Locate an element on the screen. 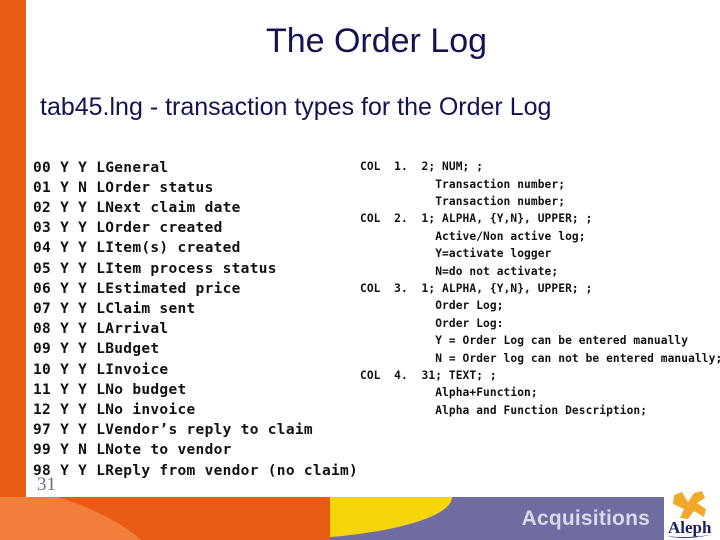 The width and height of the screenshot is (720, 540). page-number: 31 is located at coordinates (46, 484).